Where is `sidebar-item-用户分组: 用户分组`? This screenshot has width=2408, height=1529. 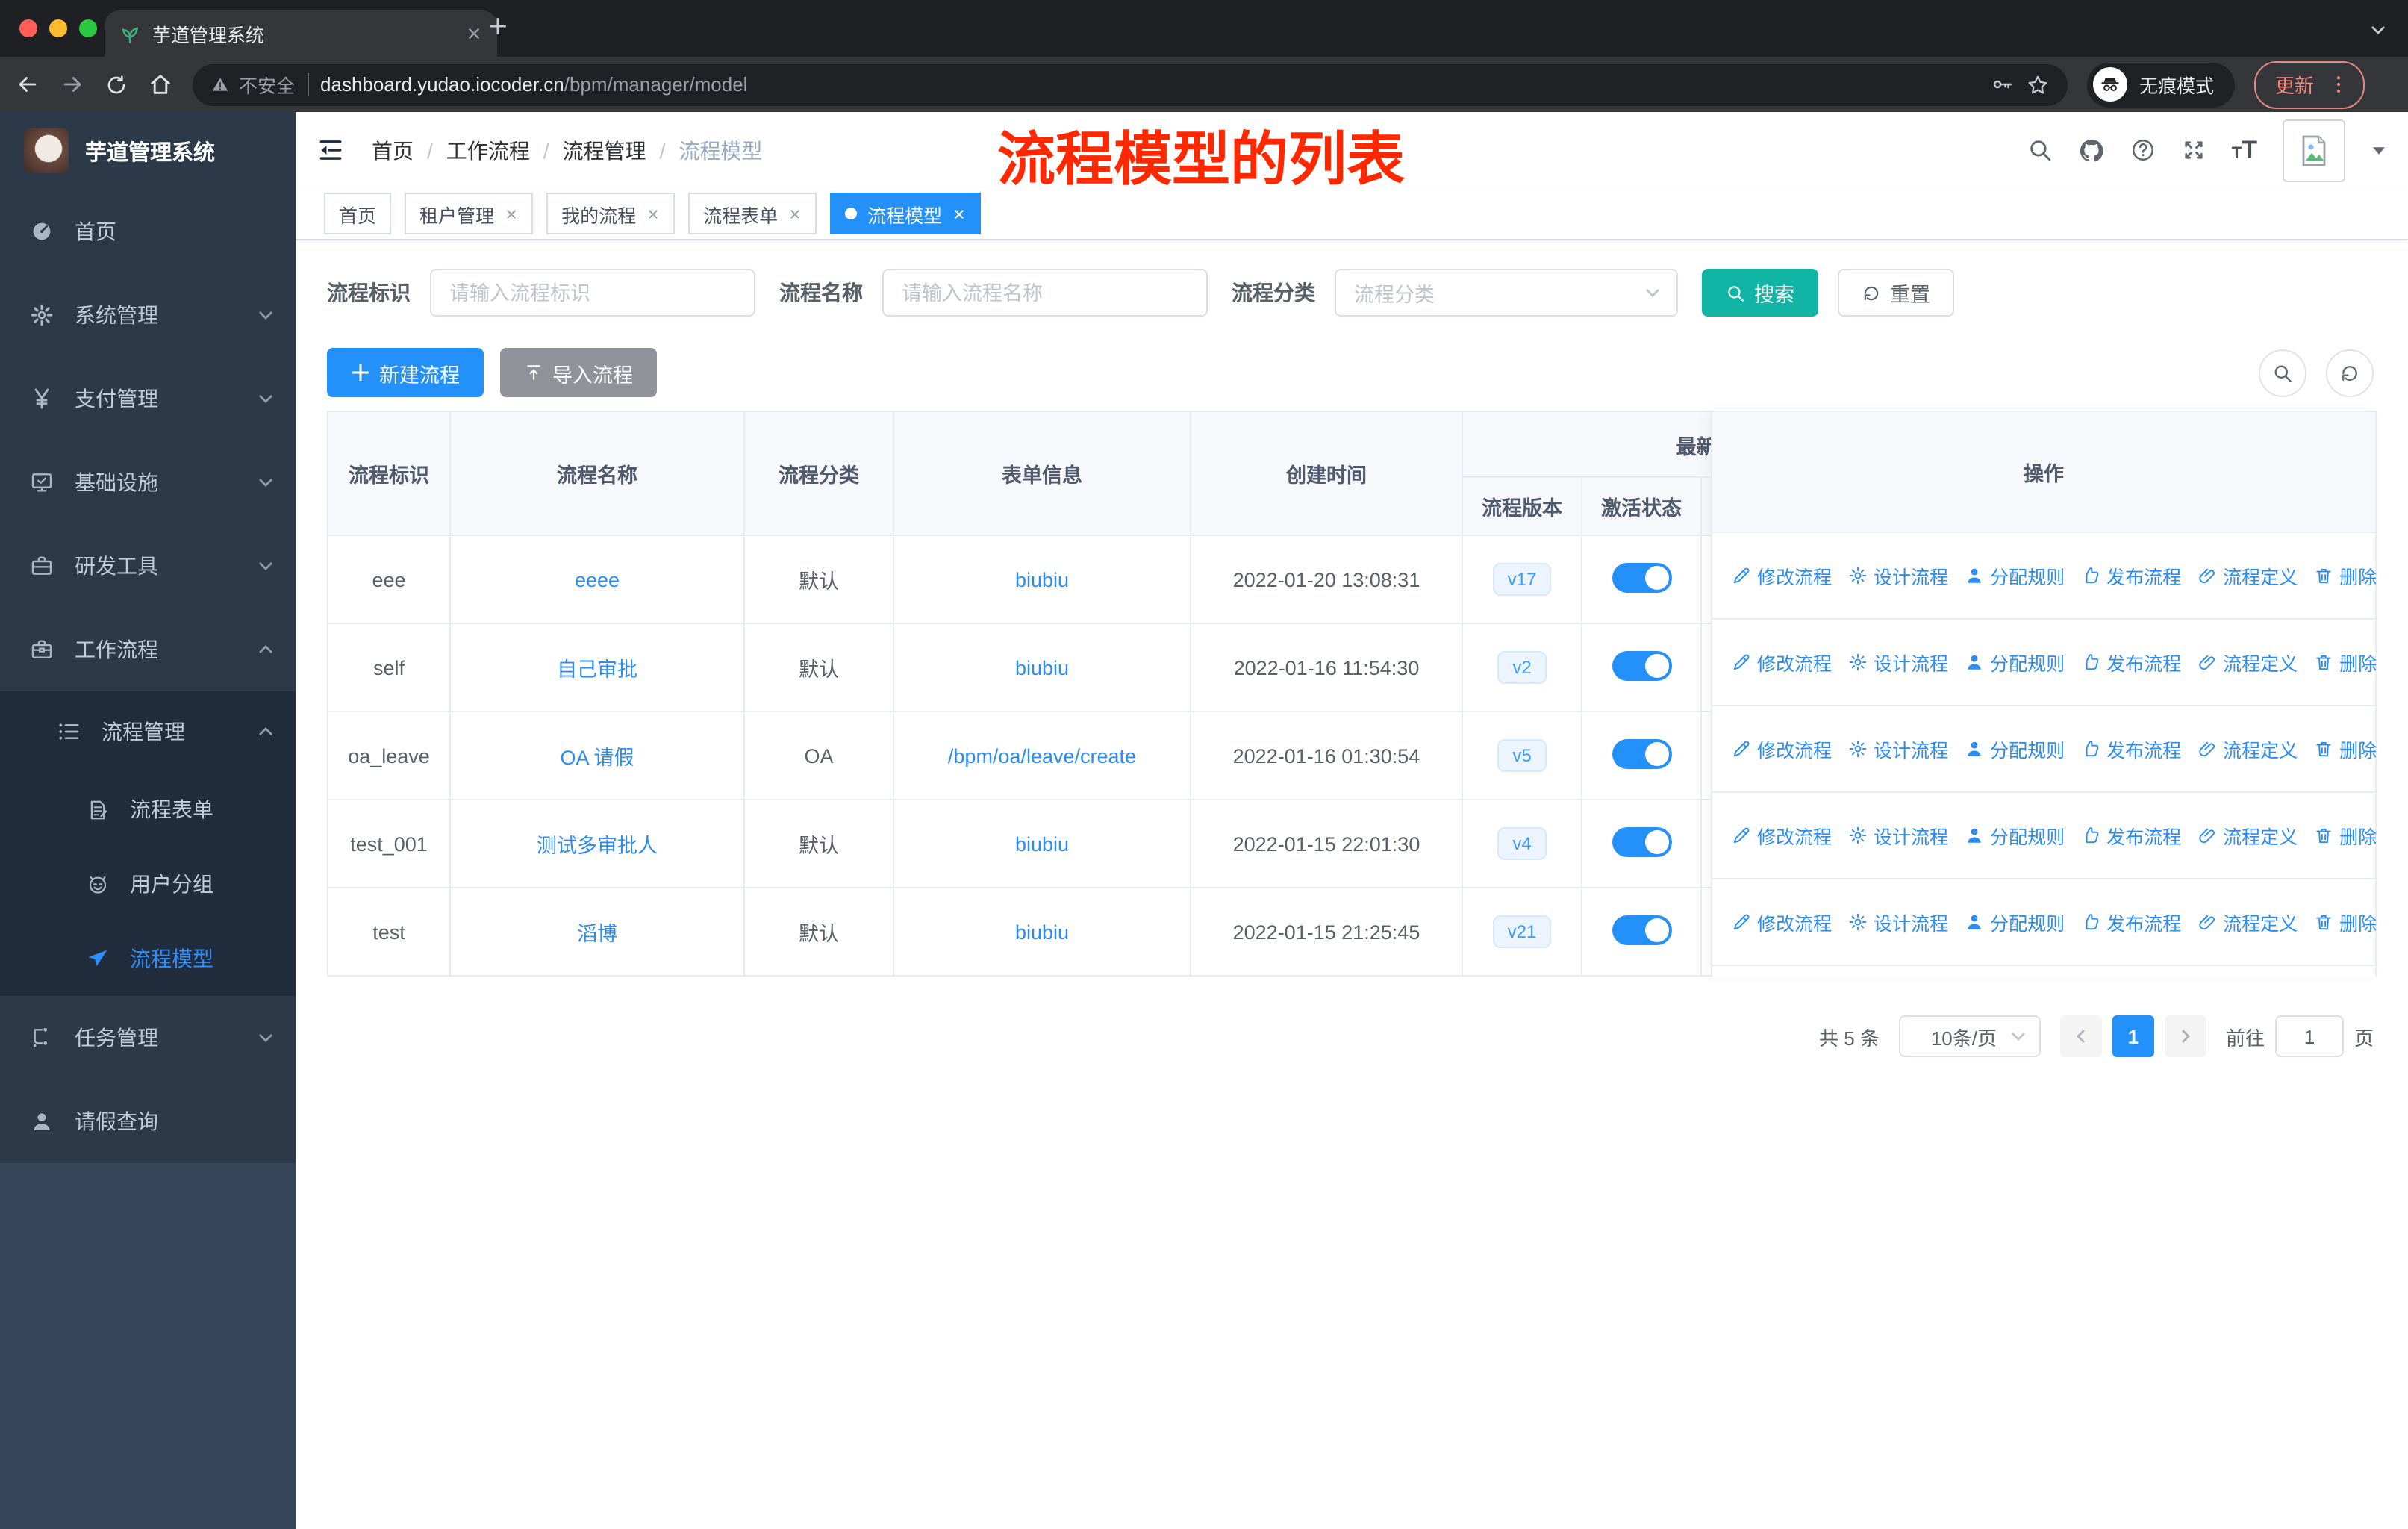
sidebar-item-用户分组: 用户分组 is located at coordinates (148, 884).